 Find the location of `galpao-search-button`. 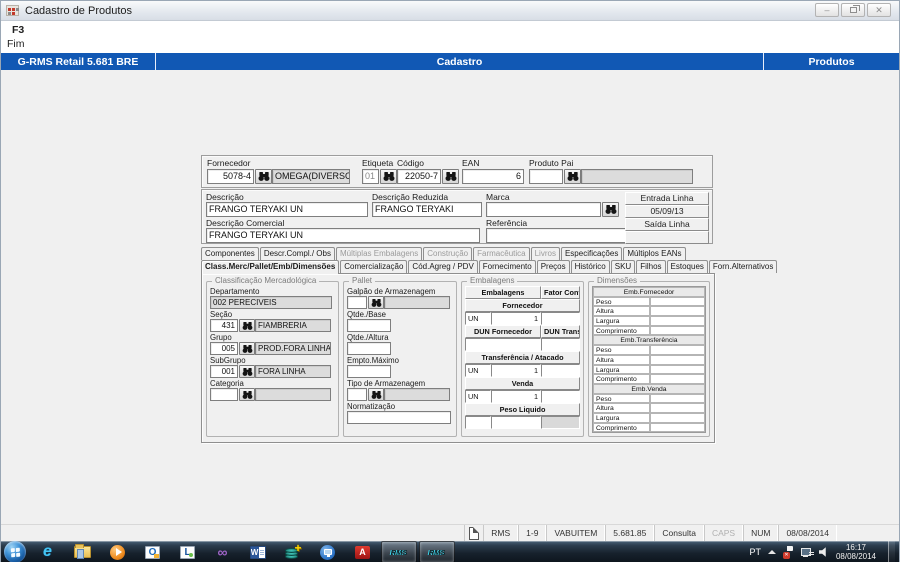

galpao-search-button is located at coordinates (376, 302).